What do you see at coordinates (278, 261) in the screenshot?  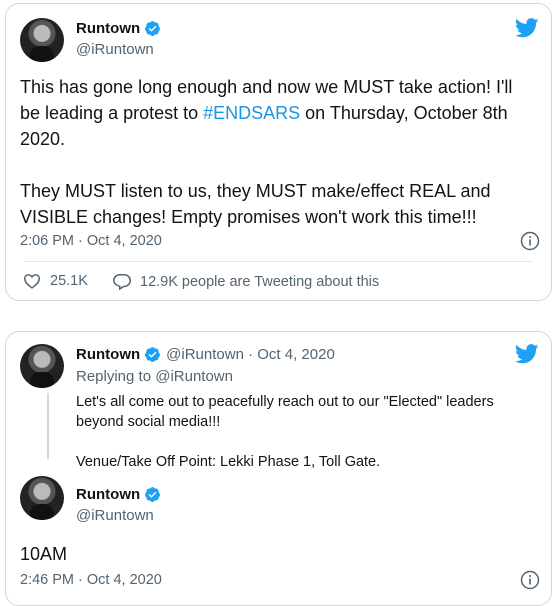 I see `divider` at bounding box center [278, 261].